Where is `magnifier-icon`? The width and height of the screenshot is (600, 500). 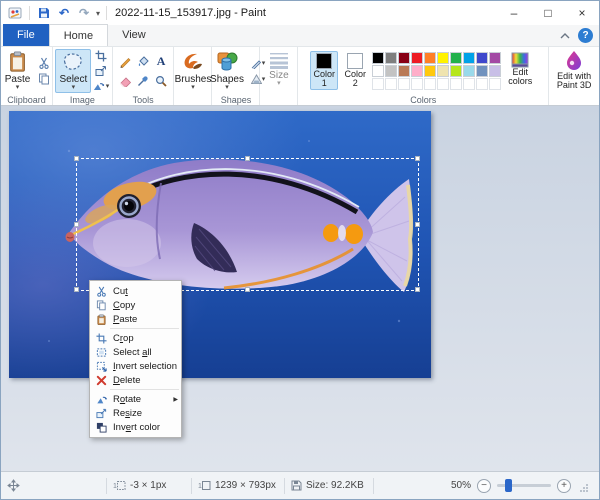
magnifier-icon is located at coordinates (161, 81).